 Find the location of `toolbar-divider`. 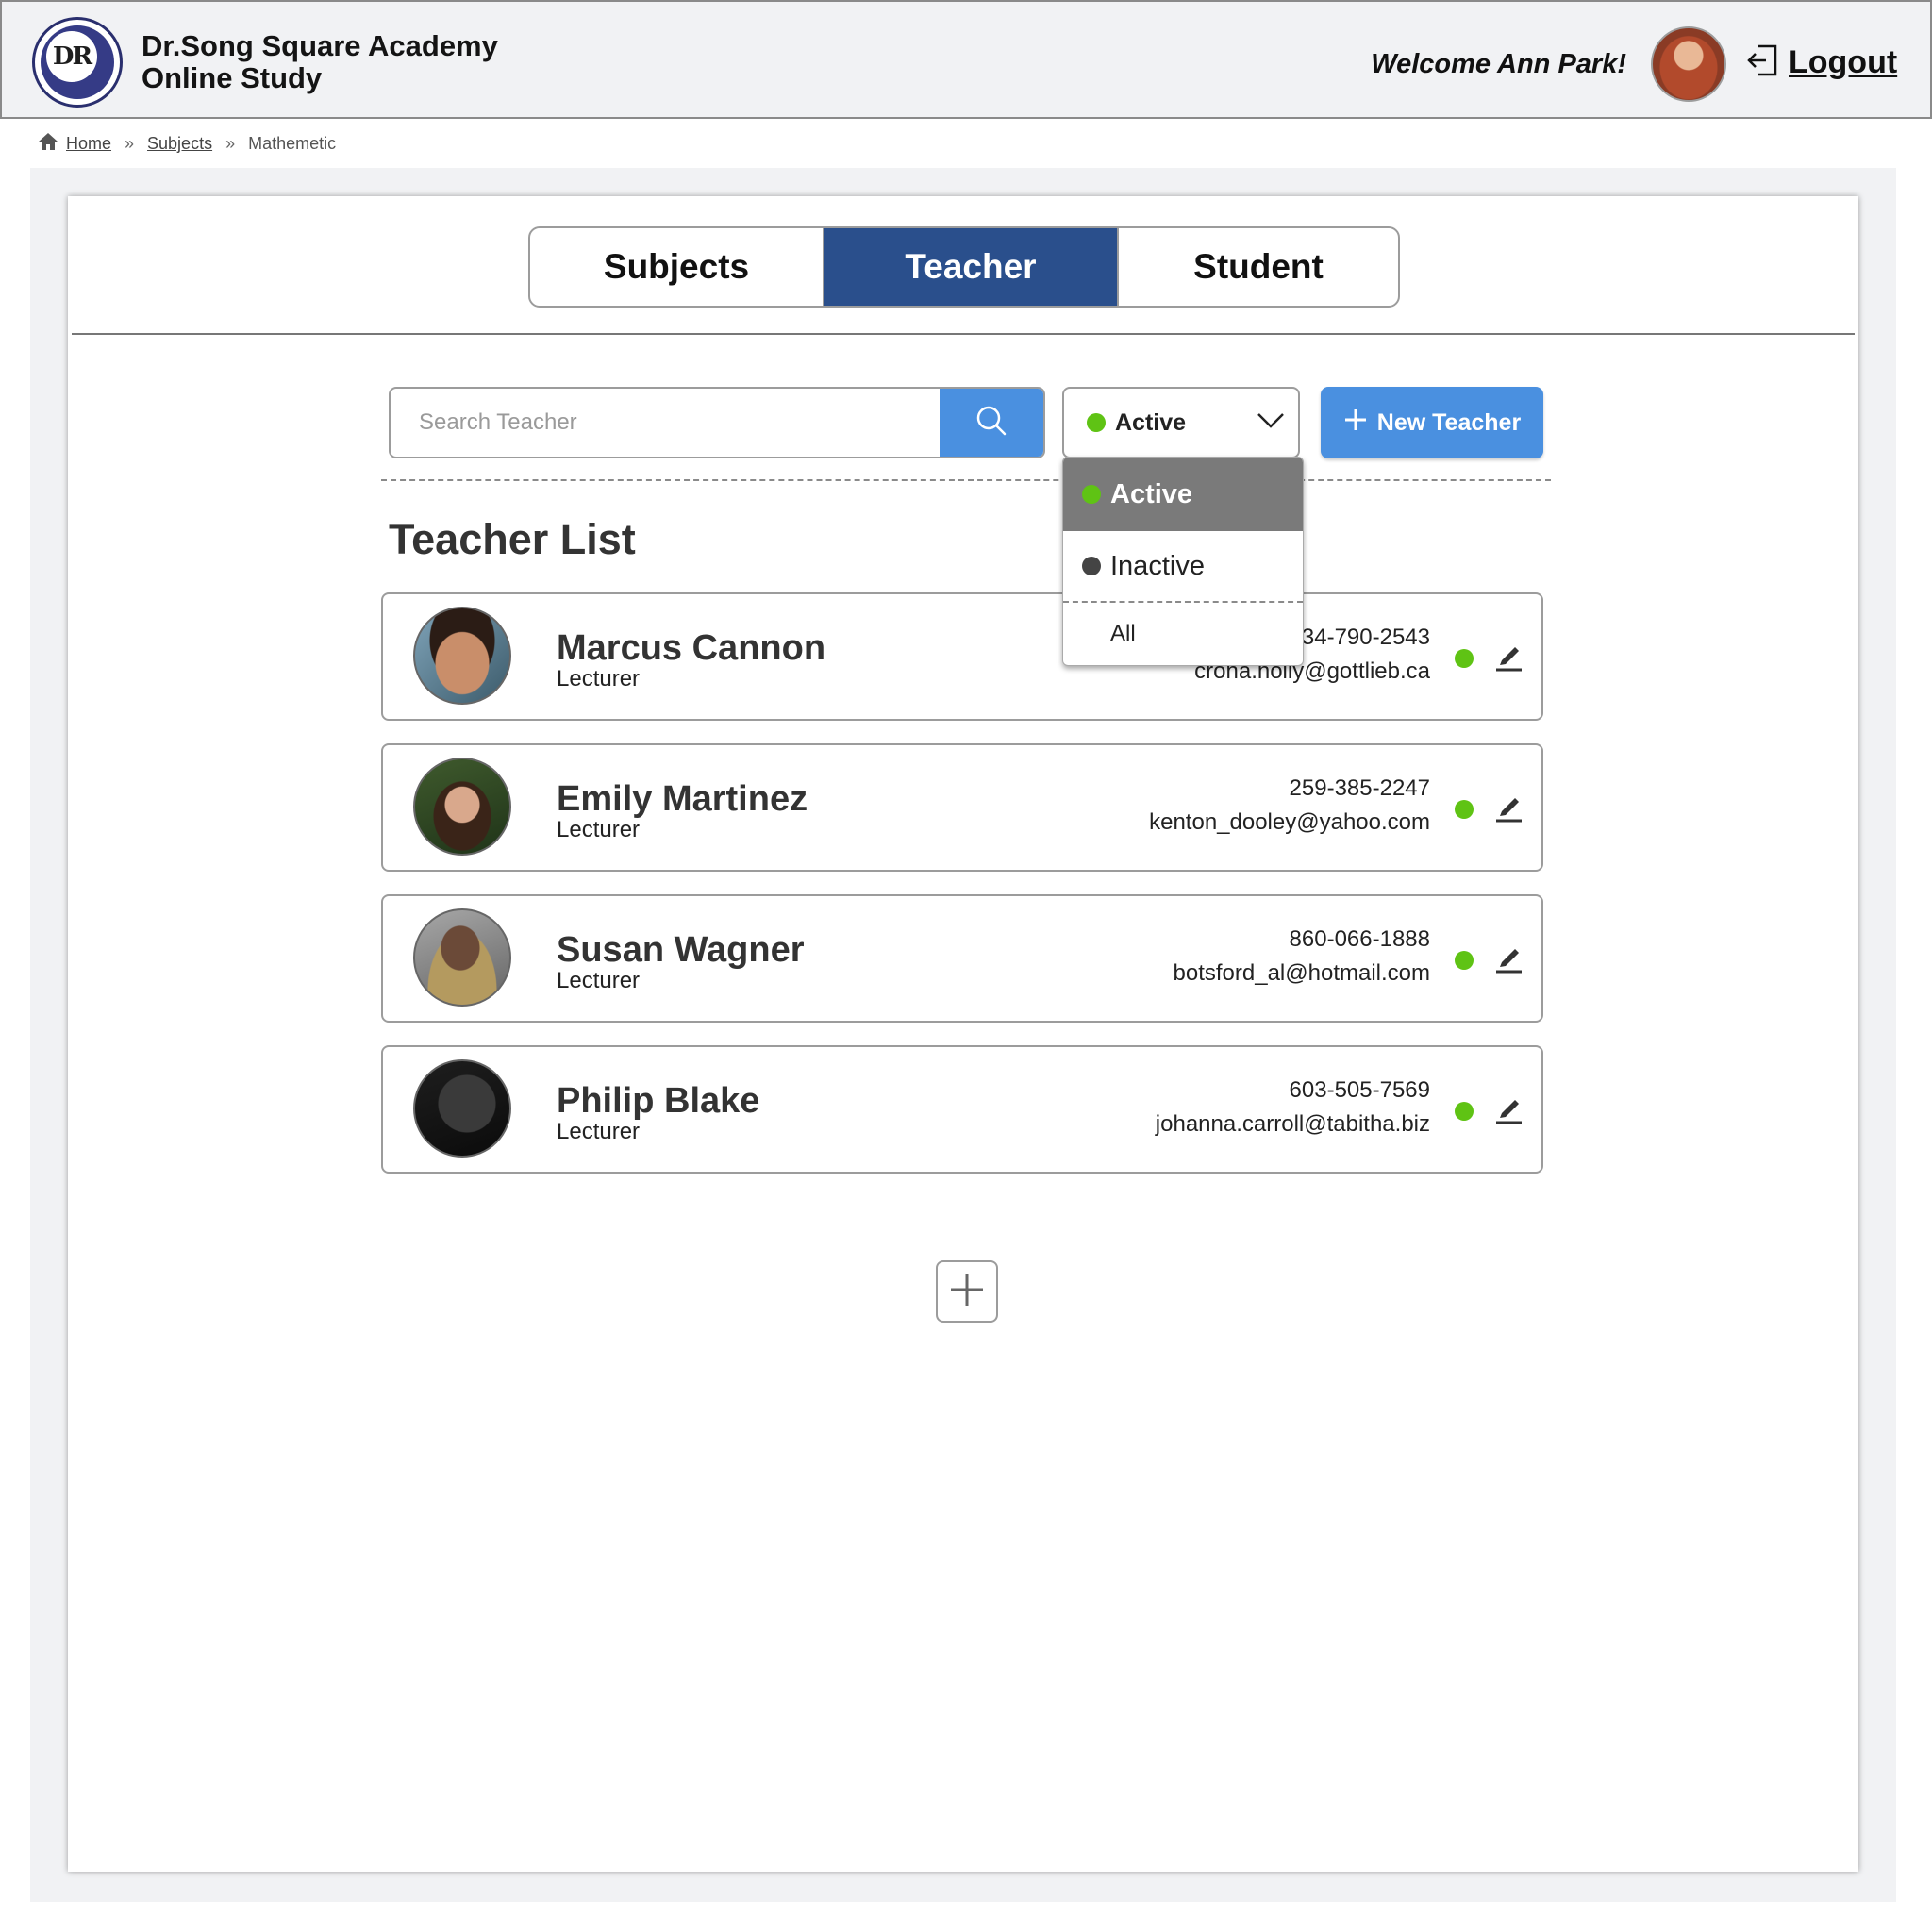

toolbar-divider is located at coordinates (966, 480).